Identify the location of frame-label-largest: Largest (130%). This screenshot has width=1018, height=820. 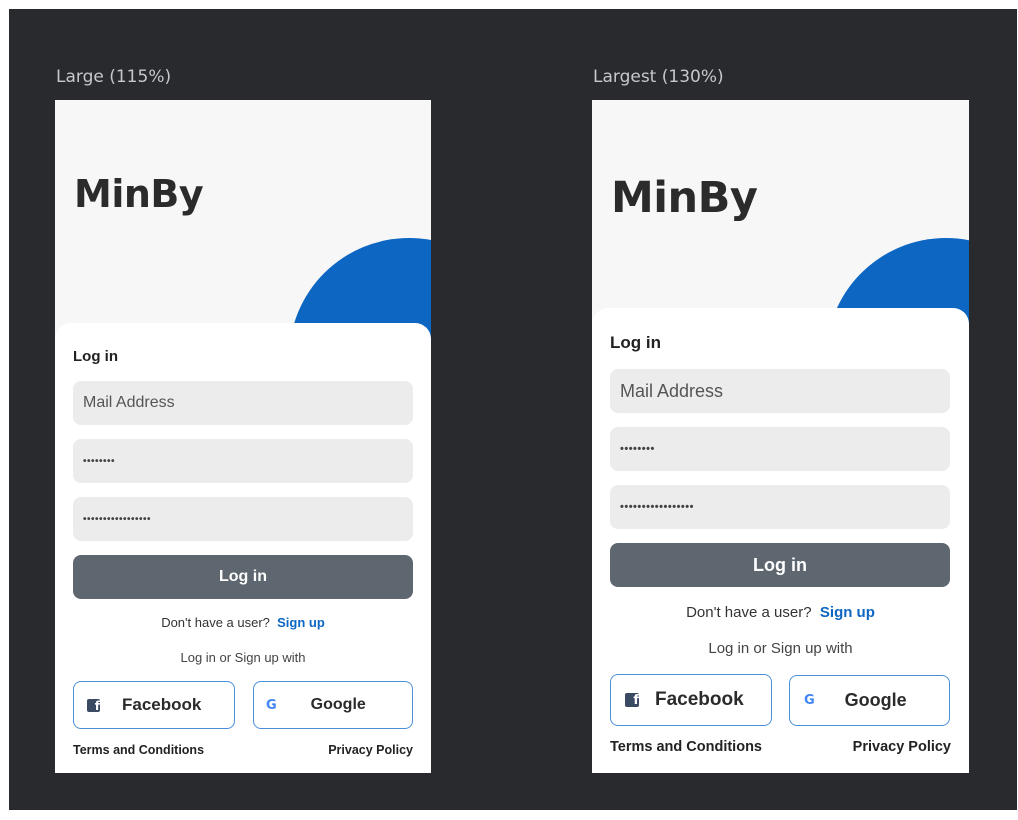
(658, 77).